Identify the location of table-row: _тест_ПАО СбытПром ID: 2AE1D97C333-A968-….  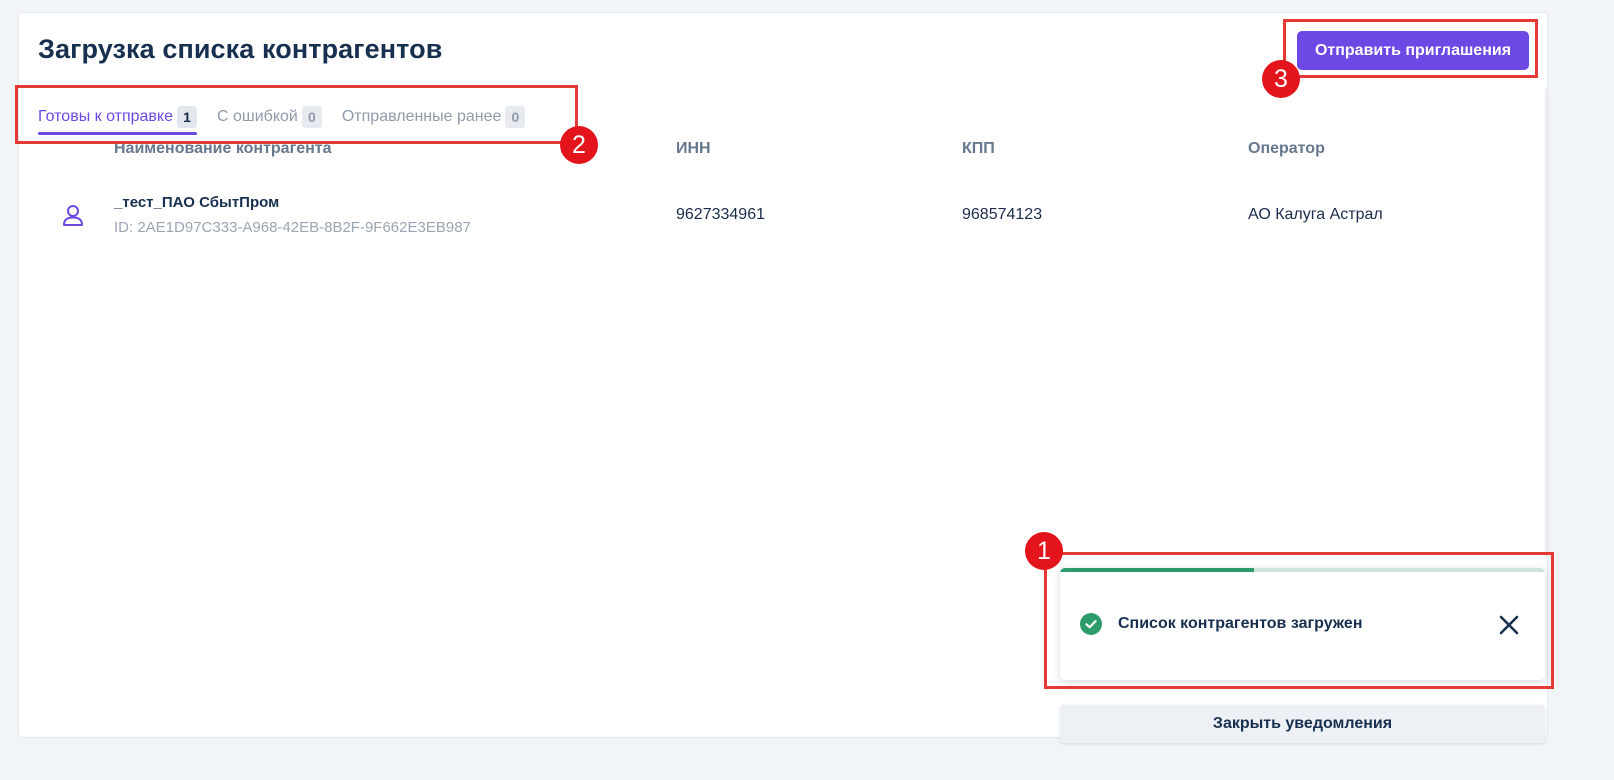
(770, 215).